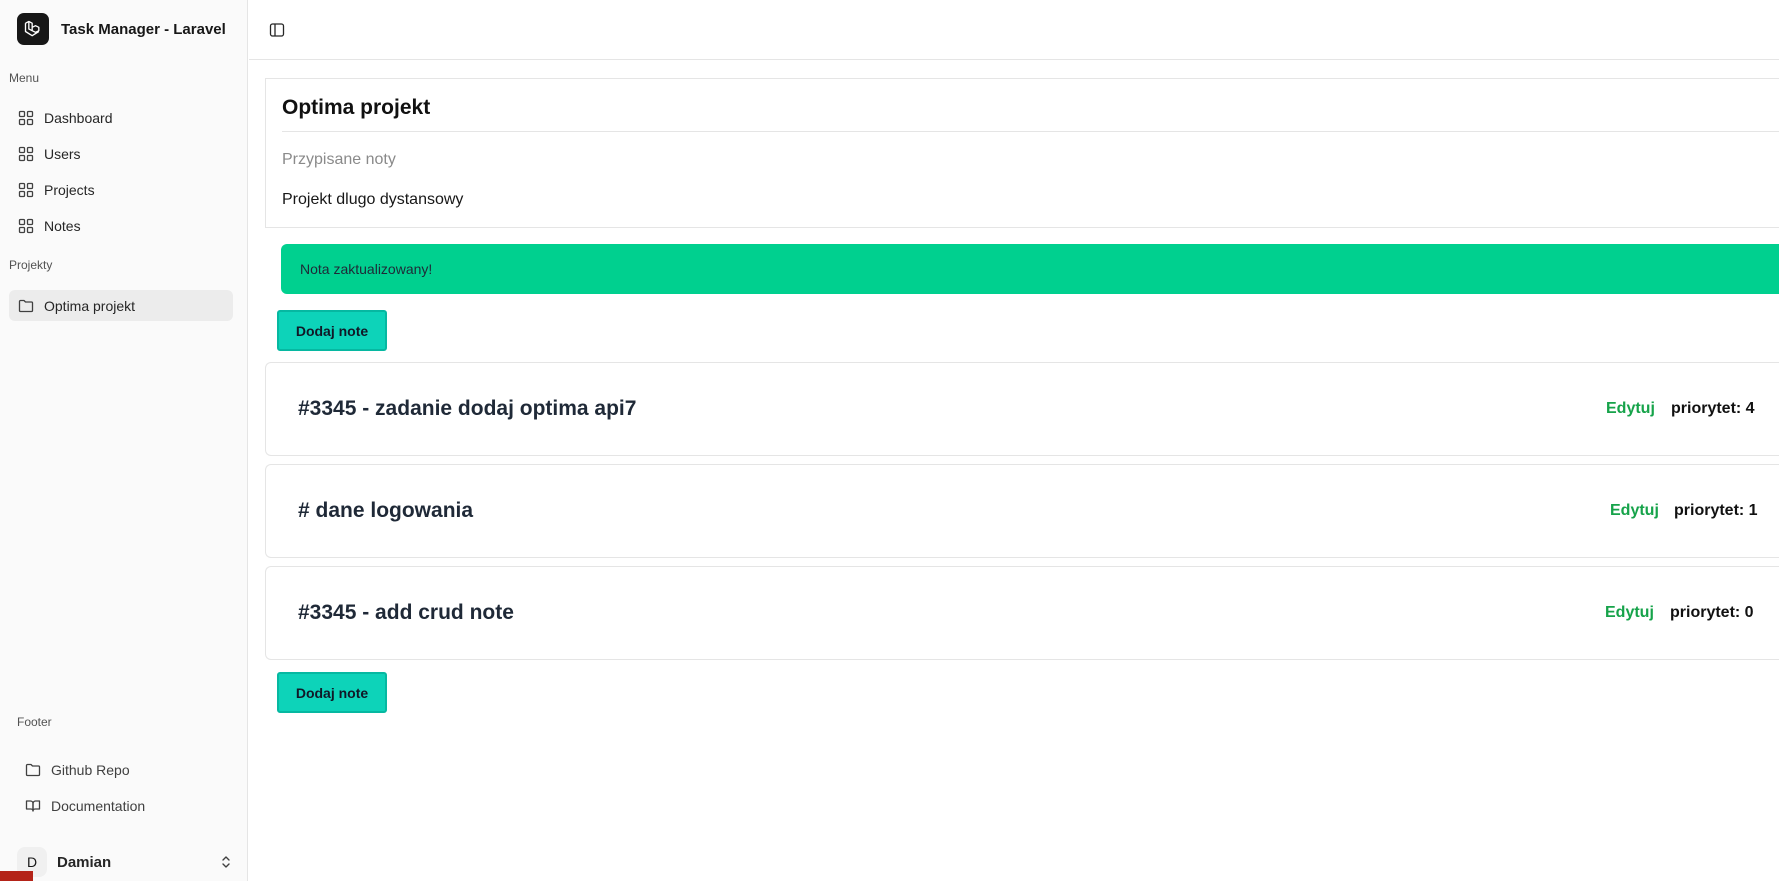 Image resolution: width=1779 pixels, height=881 pixels. I want to click on menu-group-label: Menu, so click(24, 78).